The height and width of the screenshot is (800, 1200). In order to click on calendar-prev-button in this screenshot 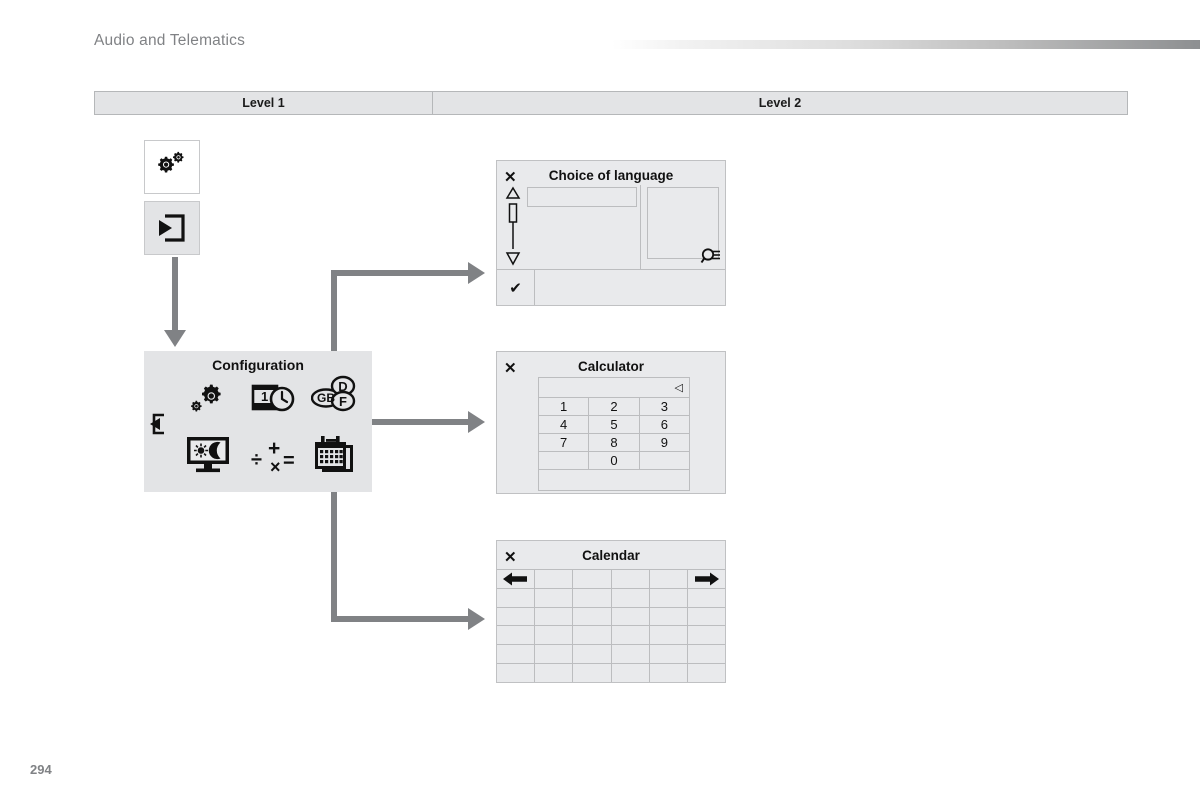, I will do `click(516, 579)`.